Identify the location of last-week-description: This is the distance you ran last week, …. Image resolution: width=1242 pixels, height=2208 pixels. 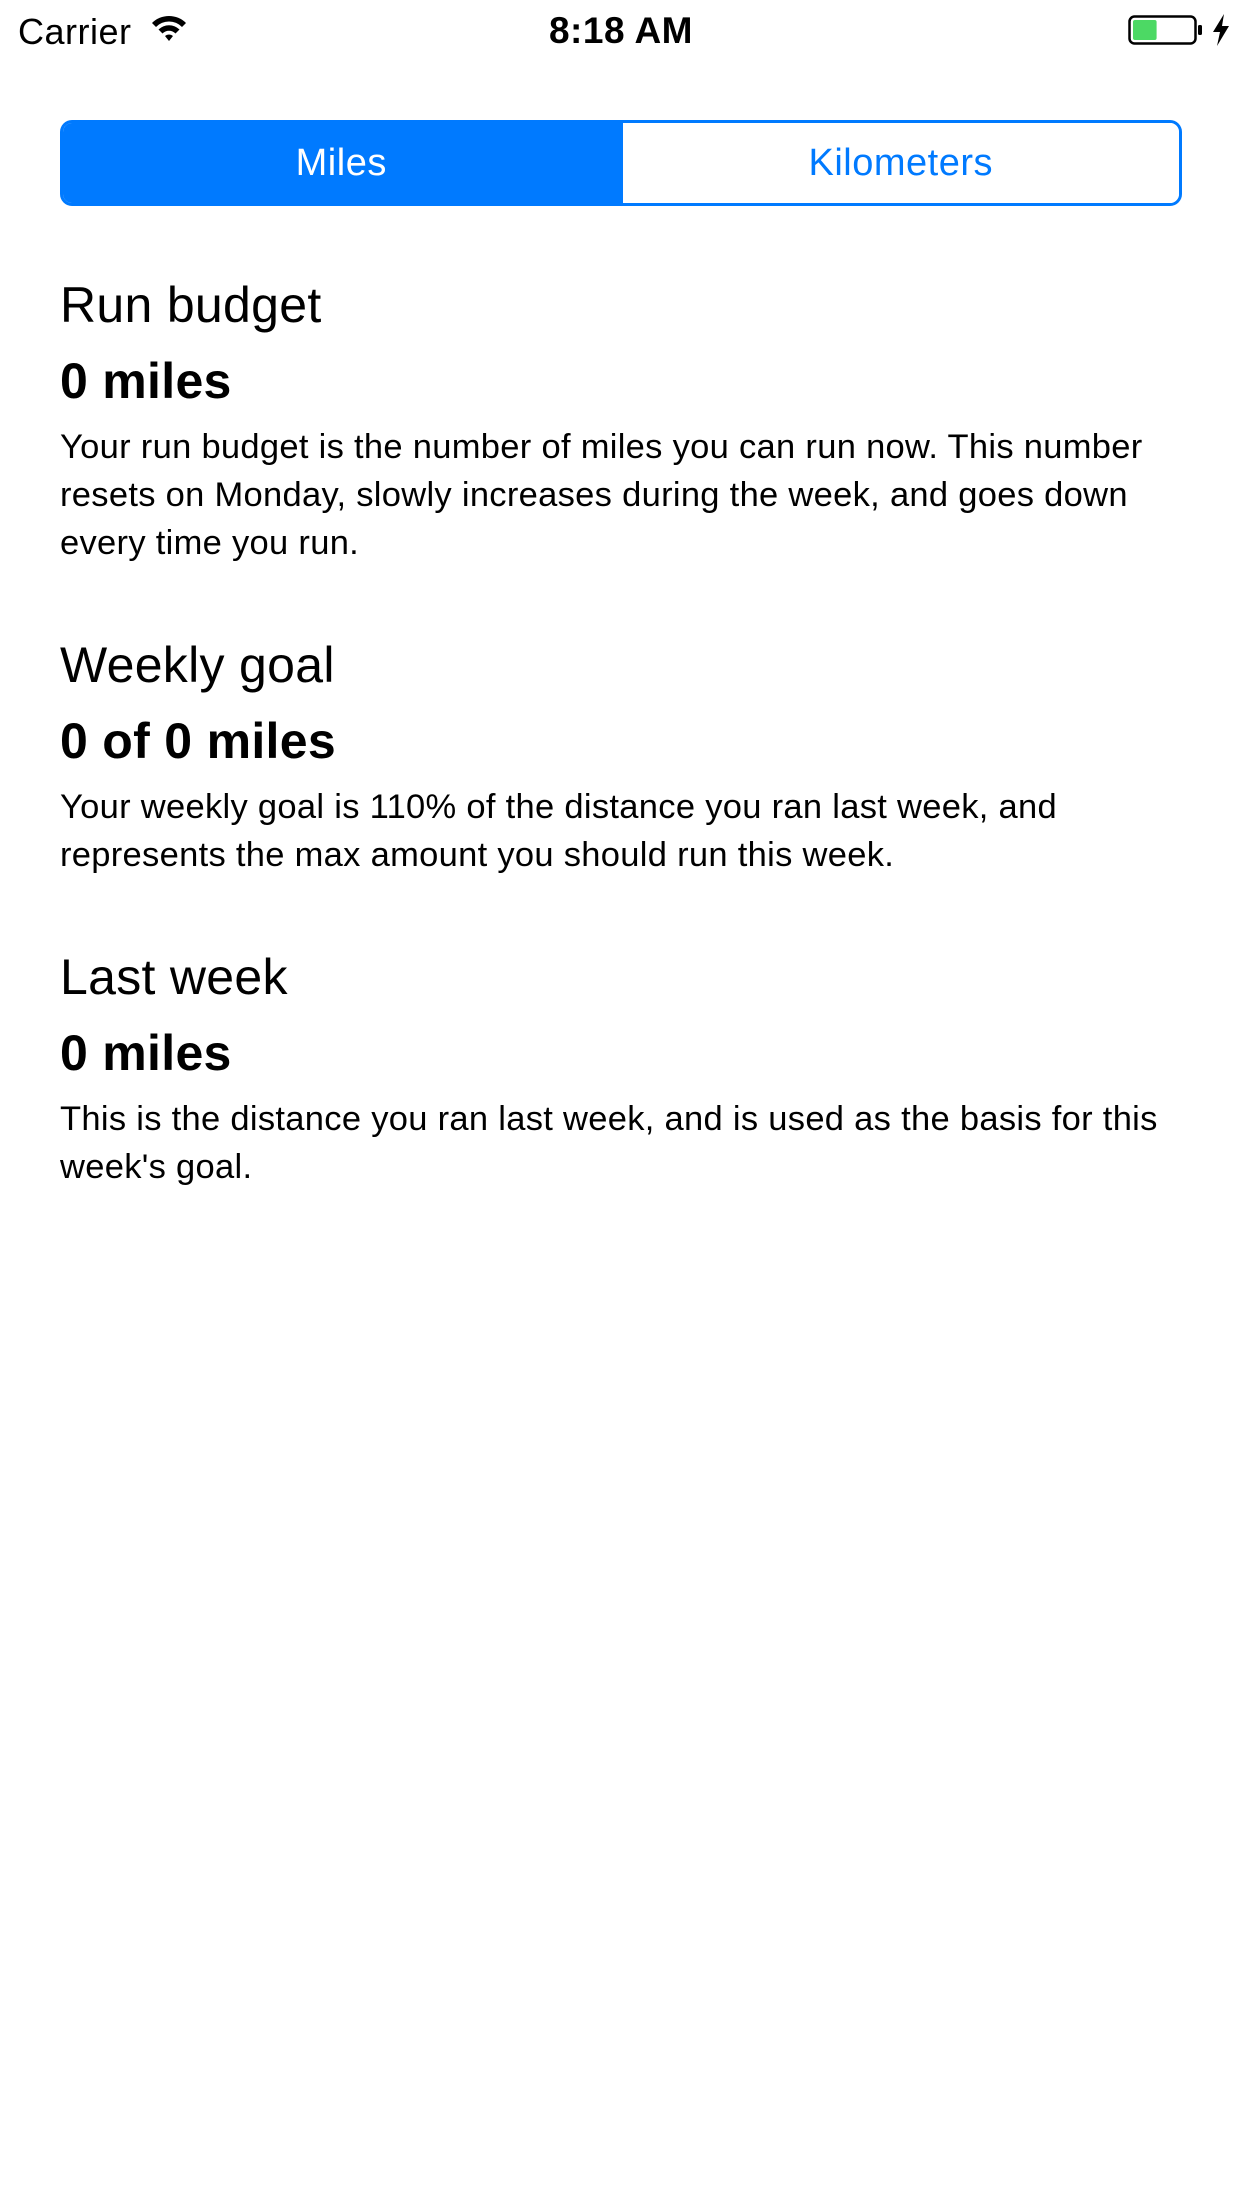
(609, 1143).